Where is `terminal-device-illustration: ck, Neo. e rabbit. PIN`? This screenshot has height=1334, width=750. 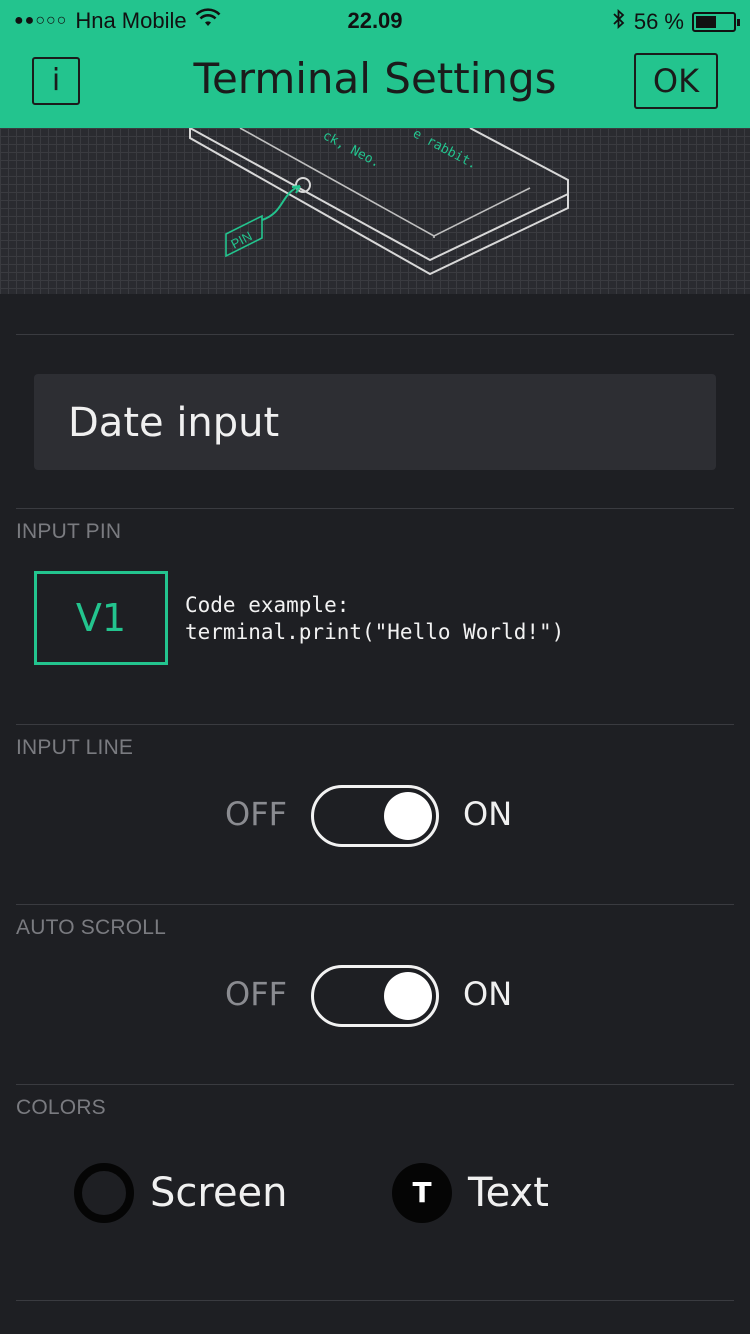 terminal-device-illustration: ck, Neo. e rabbit. PIN is located at coordinates (379, 202).